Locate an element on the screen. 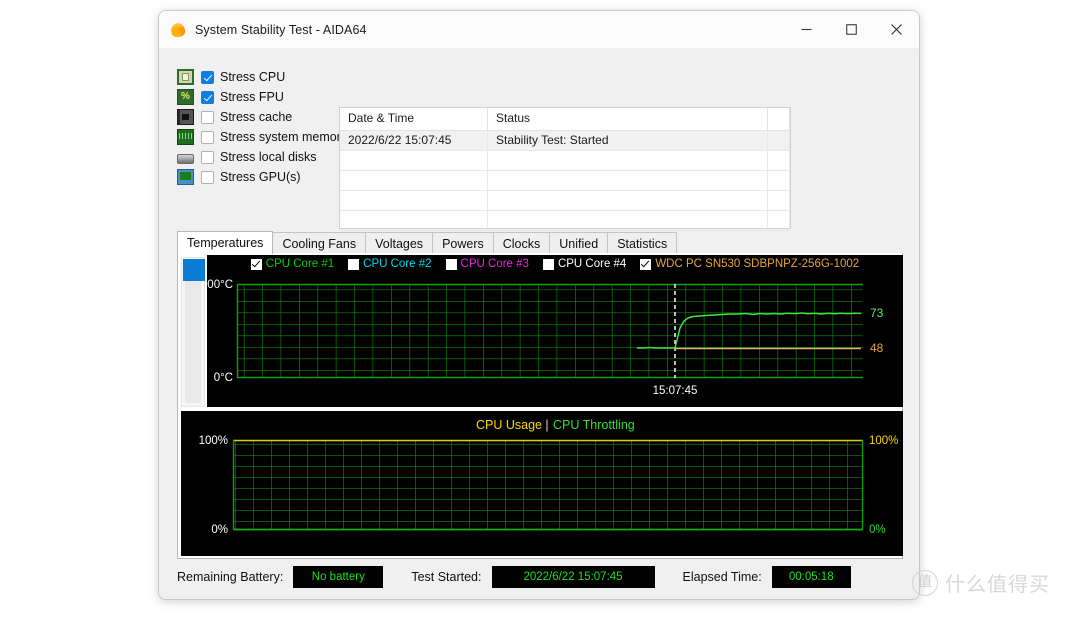 The height and width of the screenshot is (618, 1080). stress-fpu-label: Stress FPU is located at coordinates (252, 97).